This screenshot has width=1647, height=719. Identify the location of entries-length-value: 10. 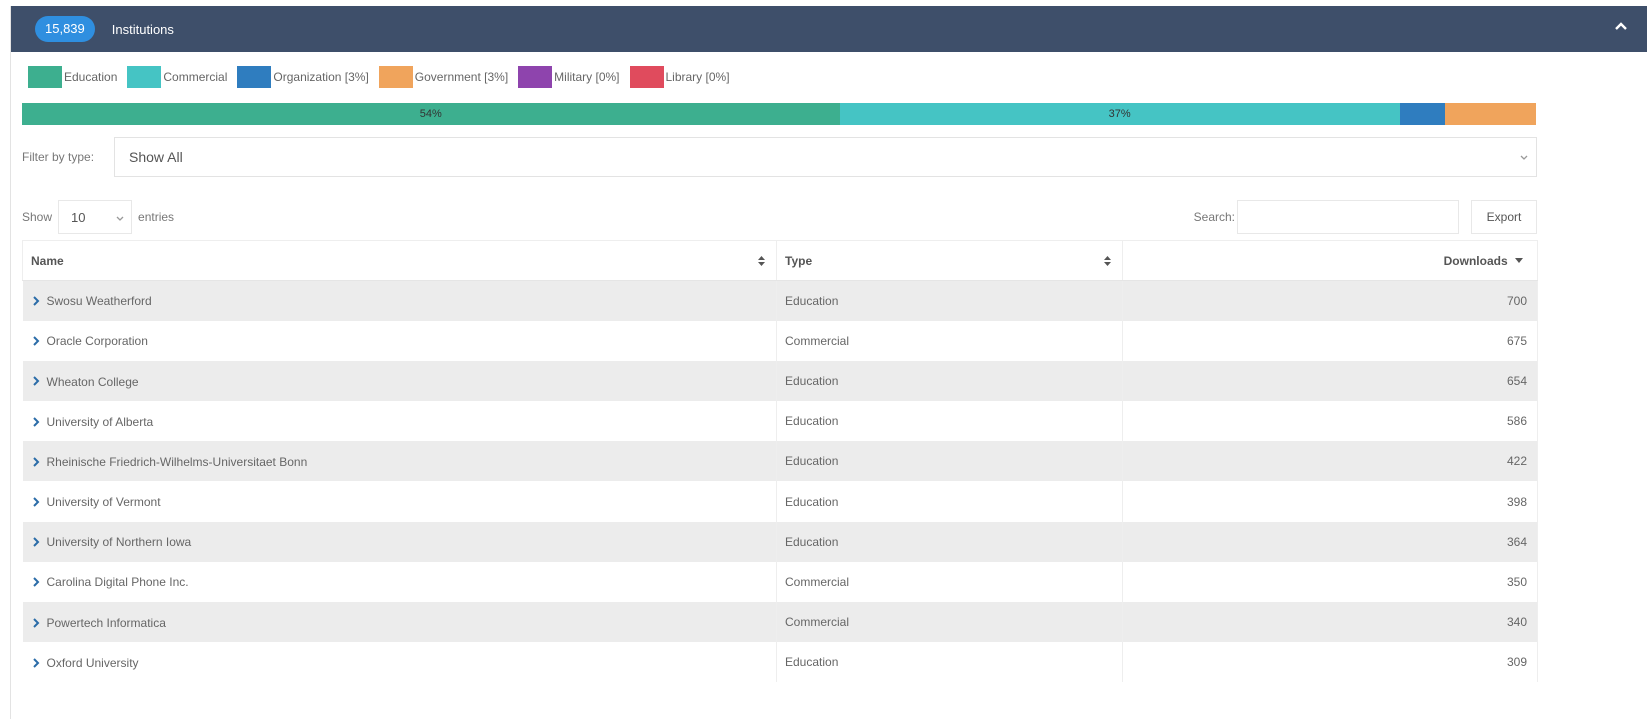
(78, 217).